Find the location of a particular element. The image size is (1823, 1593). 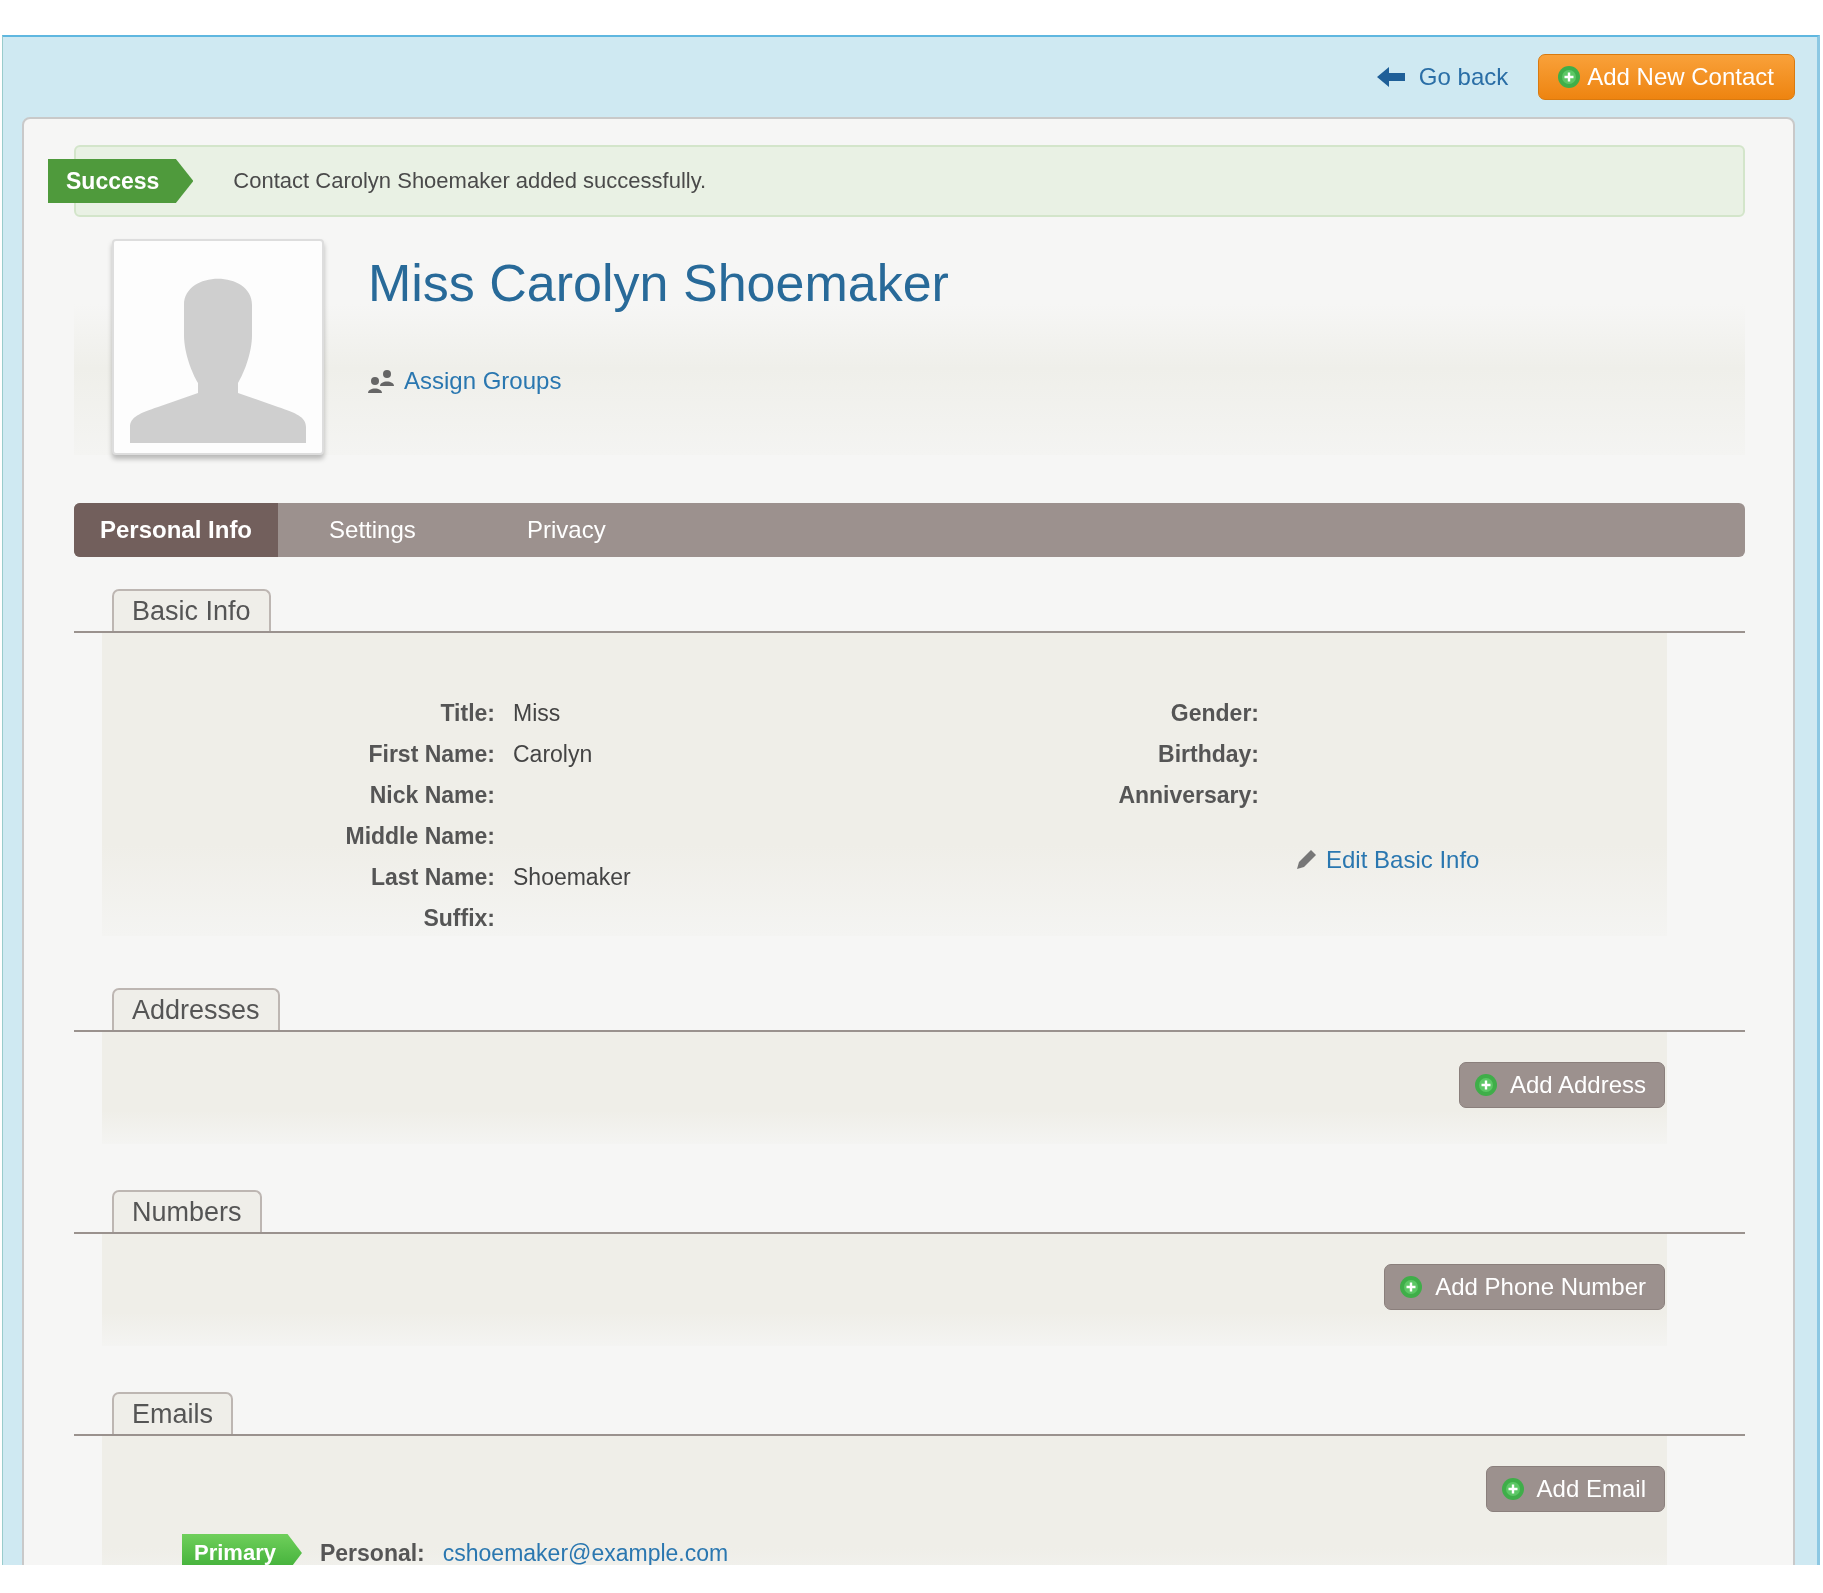

tab: Settings is located at coordinates (377, 530).